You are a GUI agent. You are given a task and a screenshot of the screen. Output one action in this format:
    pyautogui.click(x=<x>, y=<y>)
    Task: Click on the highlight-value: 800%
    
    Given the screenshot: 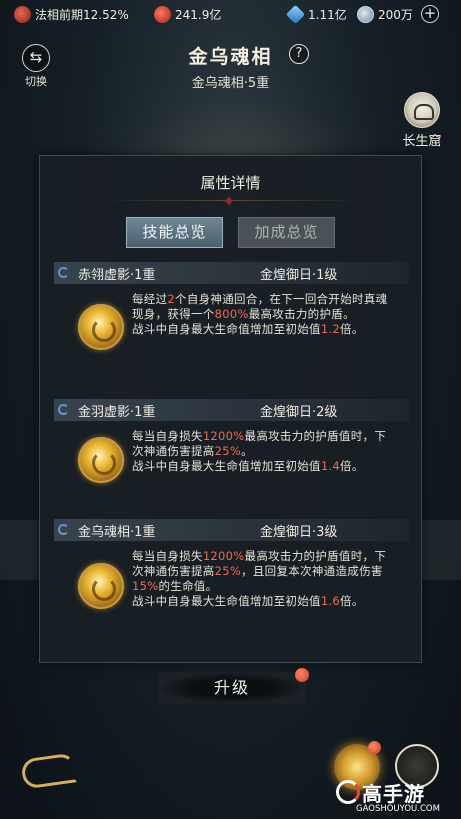 What is the action you would take?
    pyautogui.click(x=231, y=314)
    